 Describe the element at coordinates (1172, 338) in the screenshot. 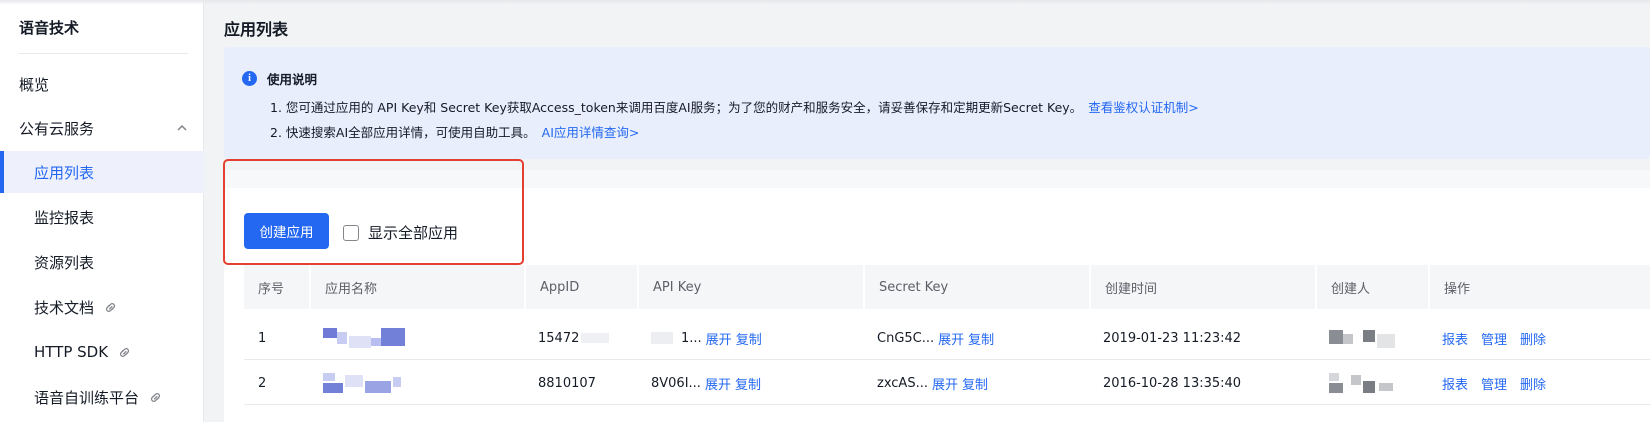

I see `cell-created-time: 2019-01-23 11:23:42` at that location.